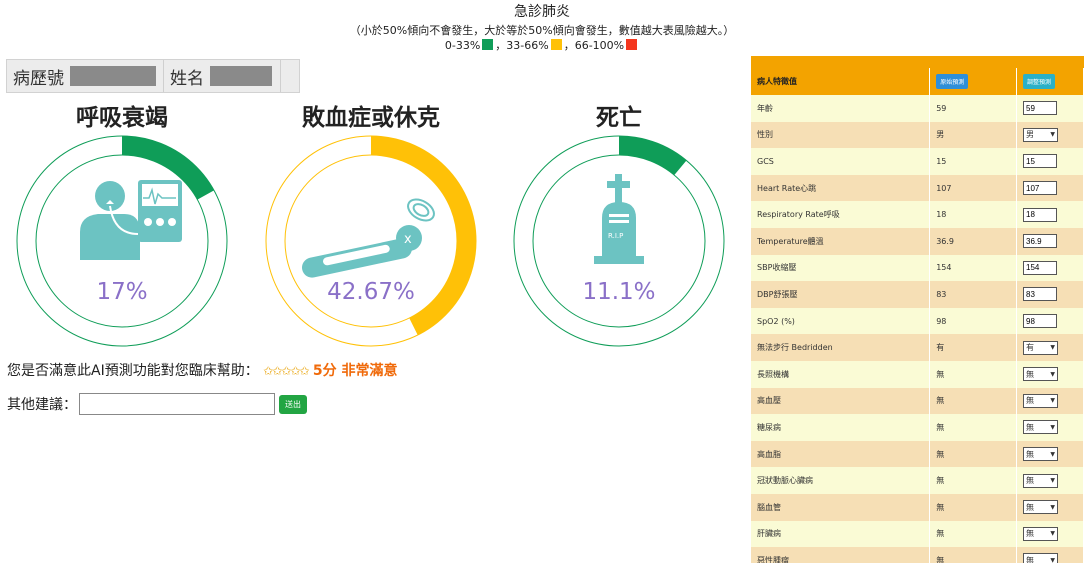  Describe the element at coordinates (113, 76) in the screenshot. I see `chart-number-redacted` at that location.